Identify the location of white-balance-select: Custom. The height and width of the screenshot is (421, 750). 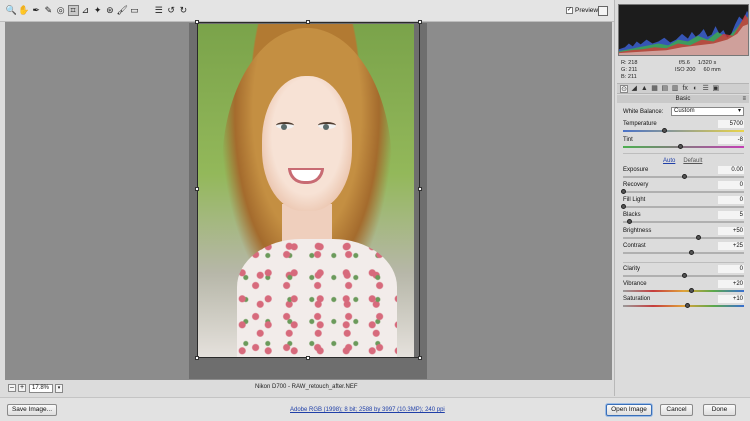
(707, 111).